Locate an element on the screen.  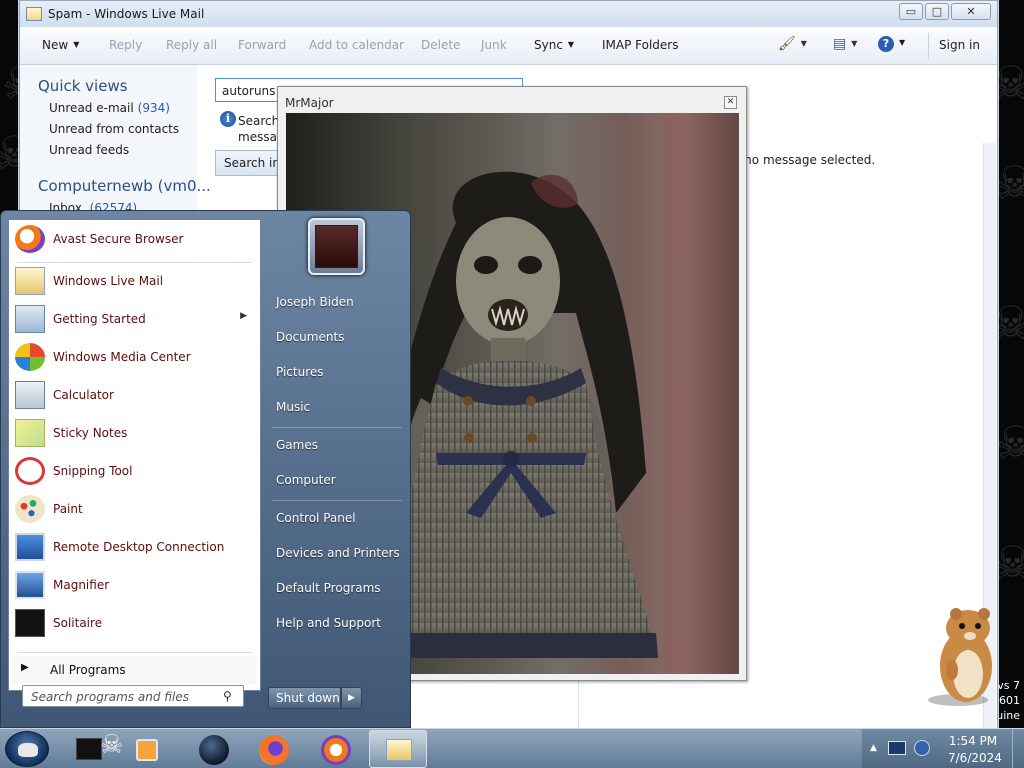
taskbar-skull-app: ☠ is located at coordinates (101, 749).